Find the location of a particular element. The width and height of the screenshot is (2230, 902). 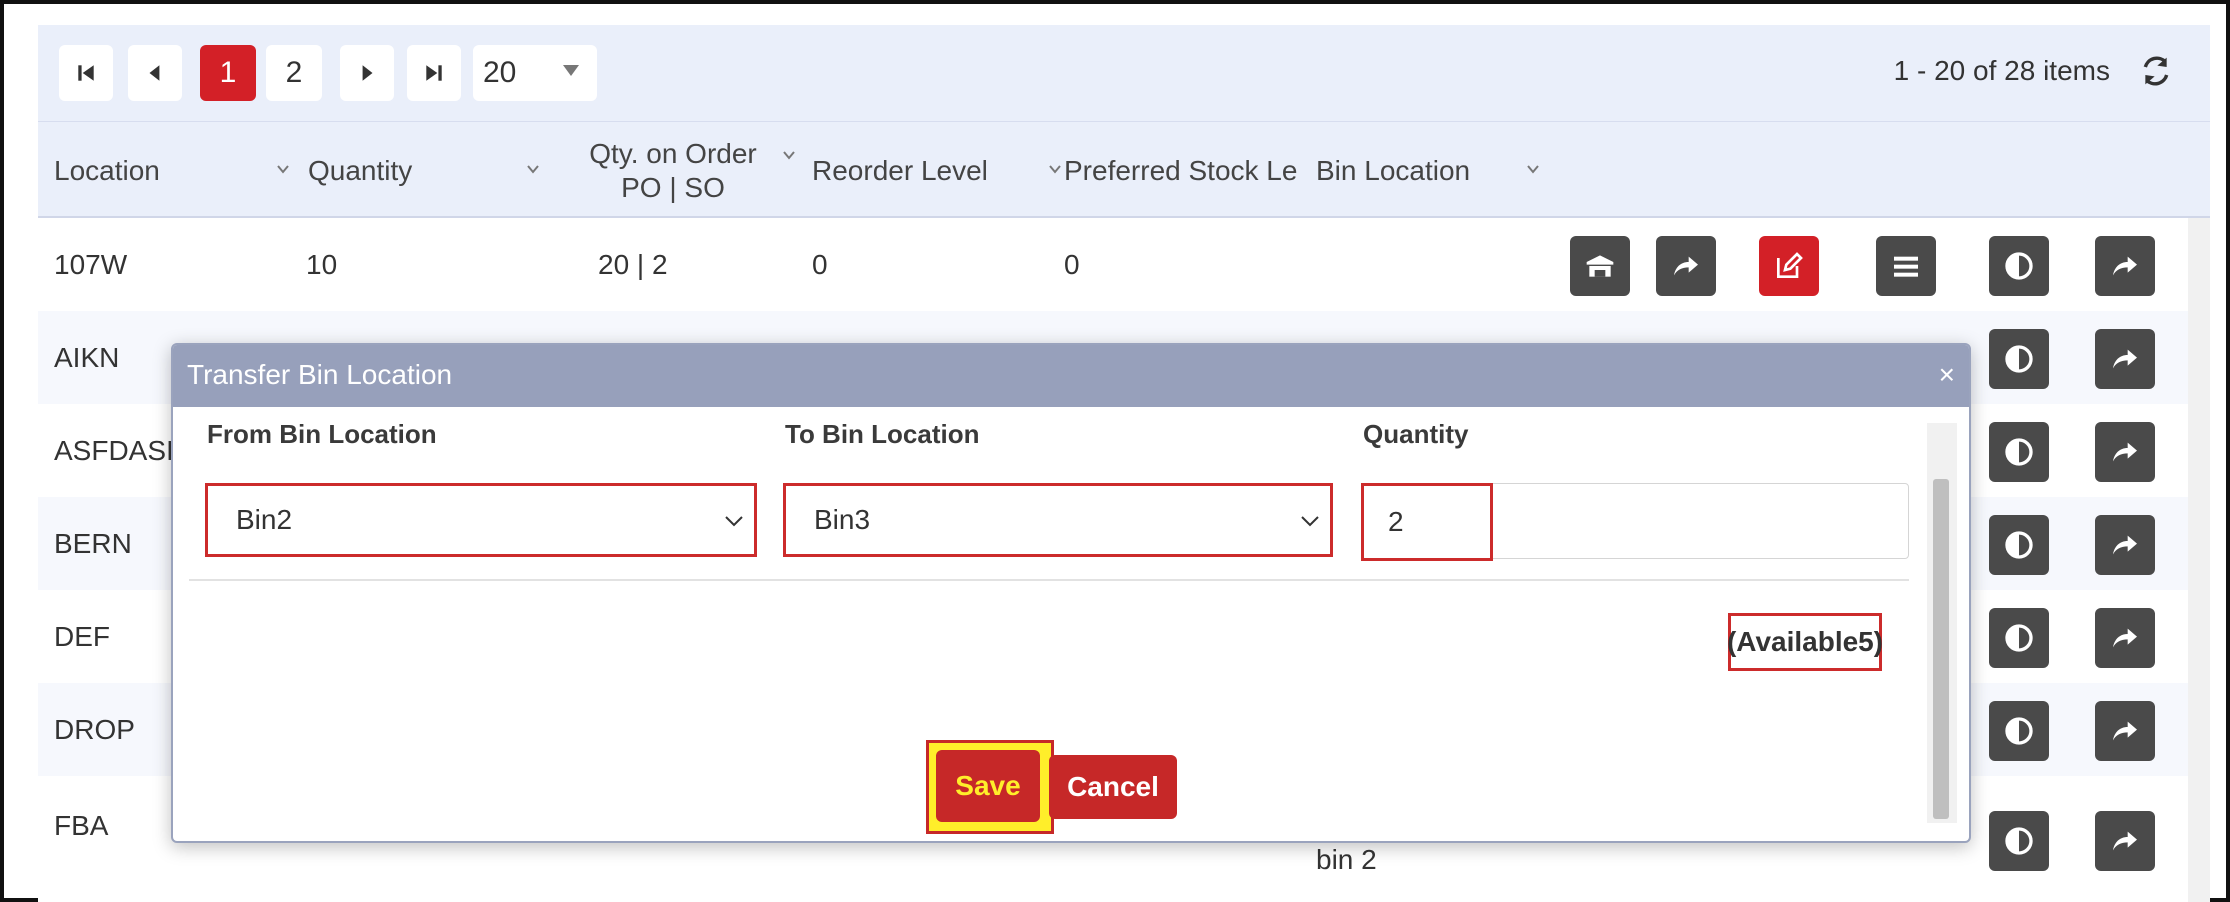

dialog-title: Transfer Bin Location is located at coordinates (320, 374).